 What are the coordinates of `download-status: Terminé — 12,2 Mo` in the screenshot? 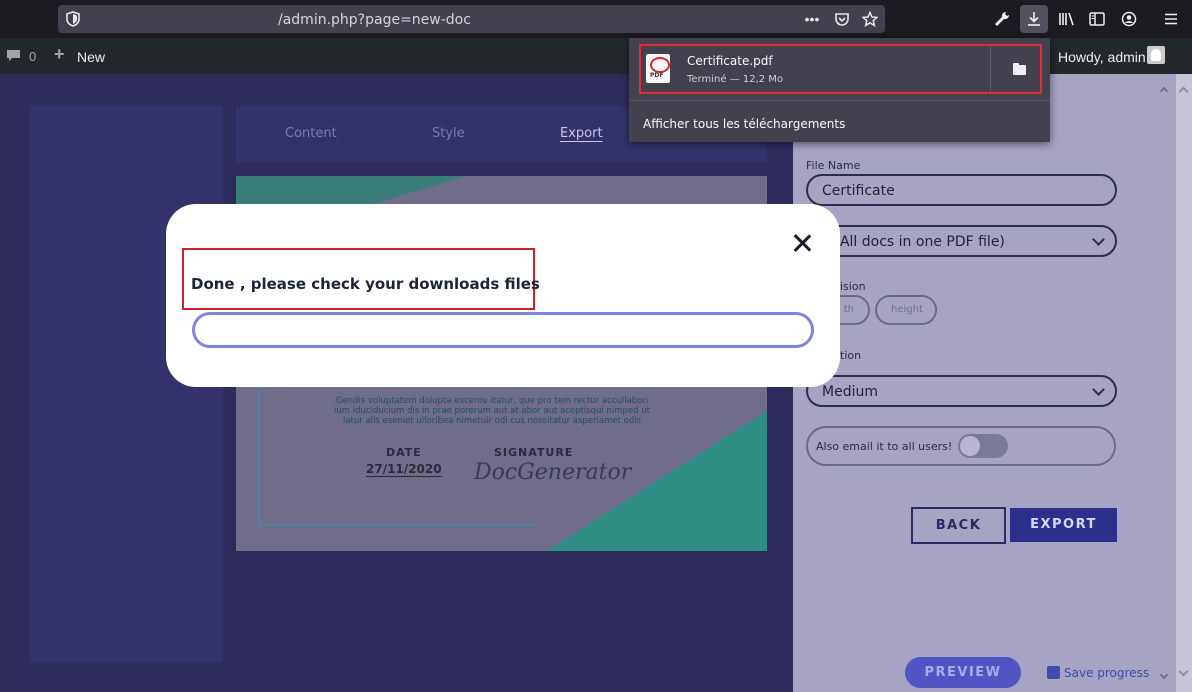 It's located at (735, 79).